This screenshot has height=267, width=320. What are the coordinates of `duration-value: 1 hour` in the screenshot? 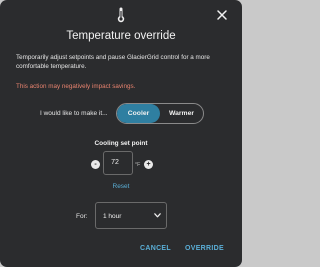 It's located at (112, 216).